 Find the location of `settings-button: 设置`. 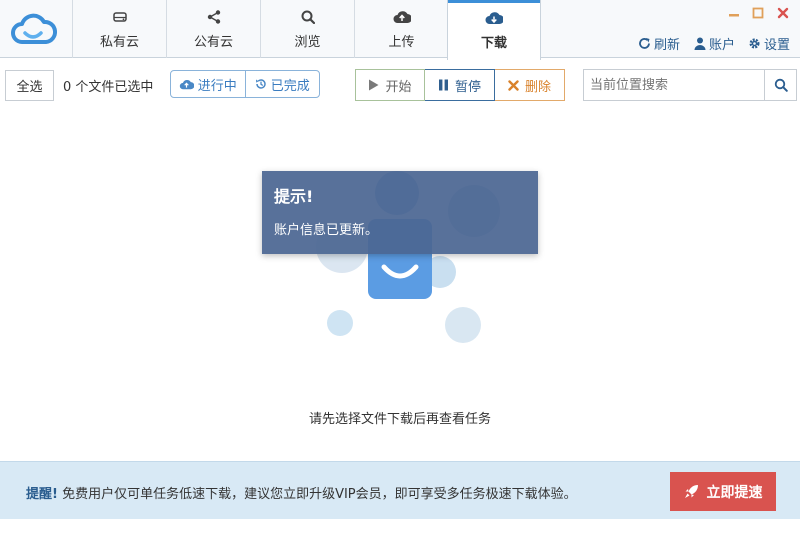

settings-button: 设置 is located at coordinates (769, 43).